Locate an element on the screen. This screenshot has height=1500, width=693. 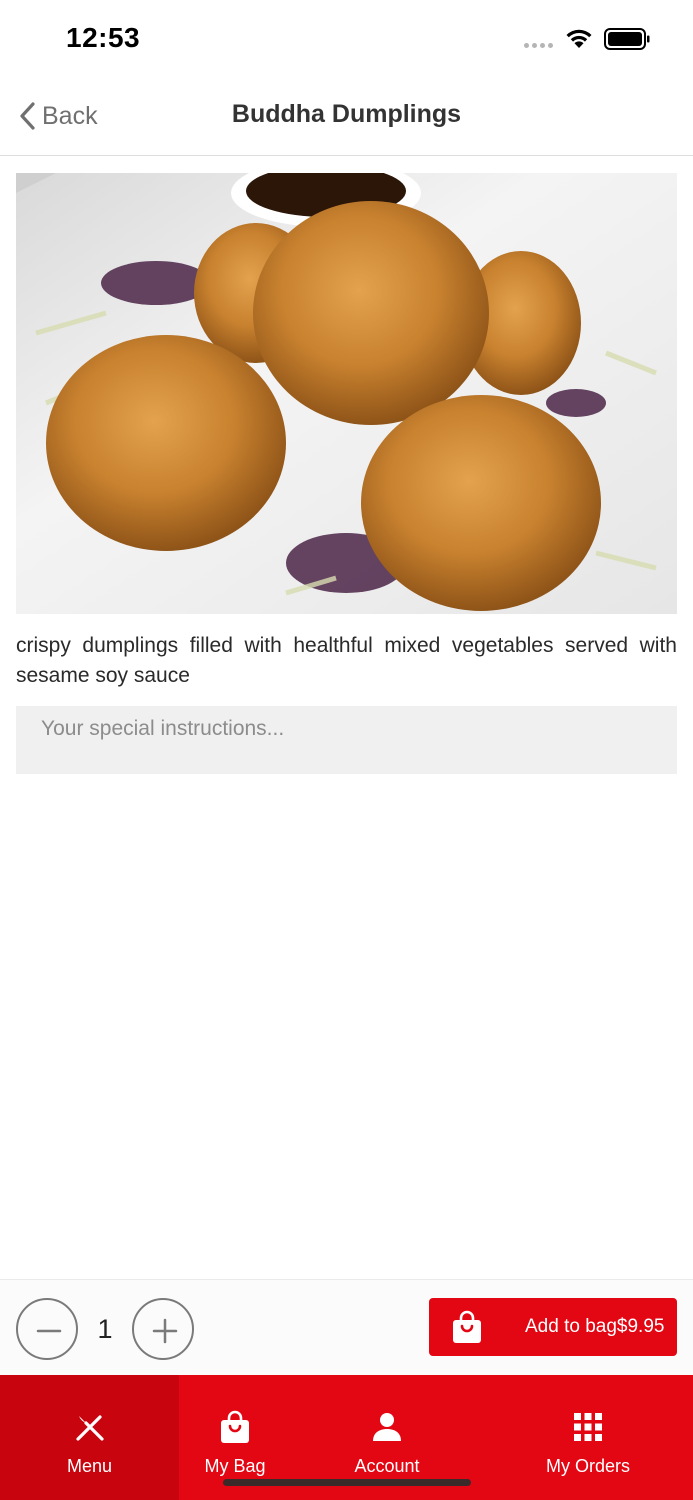
status-bar: 12:53 is located at coordinates (346, 40).